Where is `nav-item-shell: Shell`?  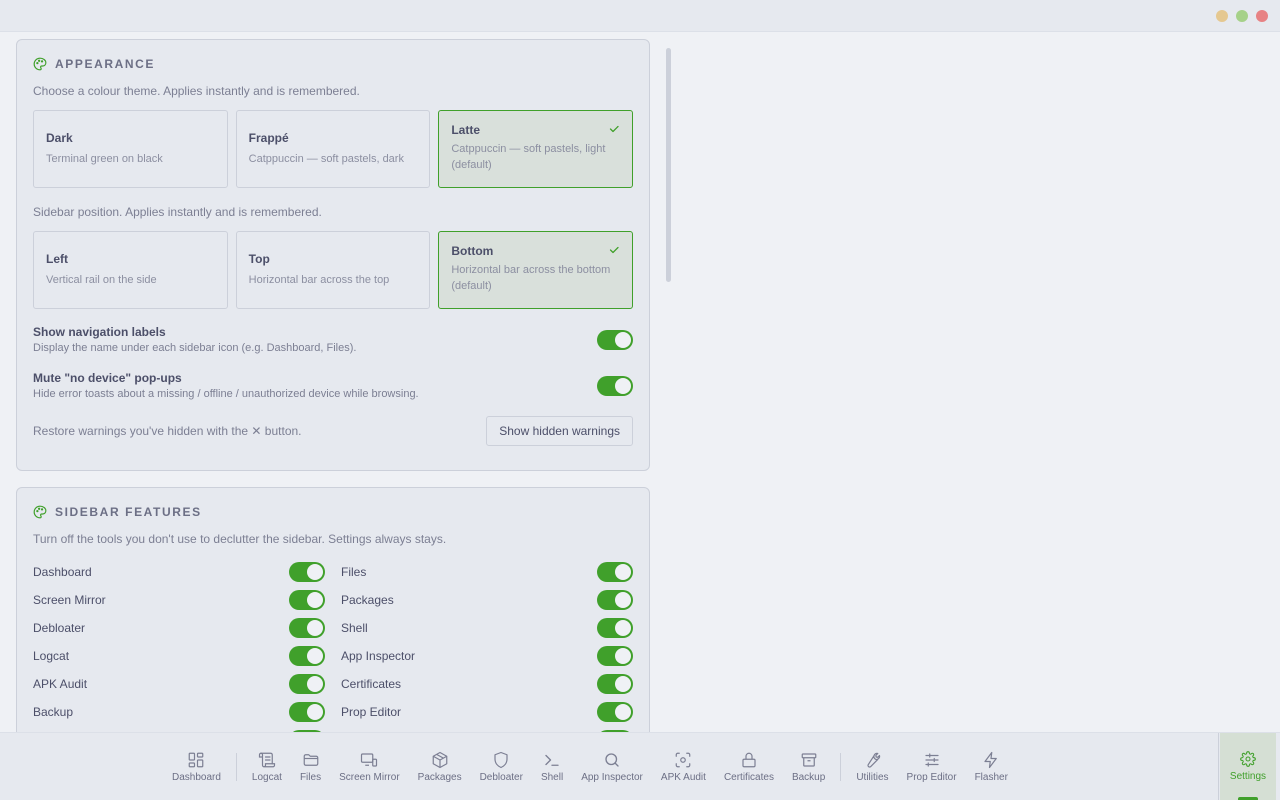 nav-item-shell: Shell is located at coordinates (552, 766).